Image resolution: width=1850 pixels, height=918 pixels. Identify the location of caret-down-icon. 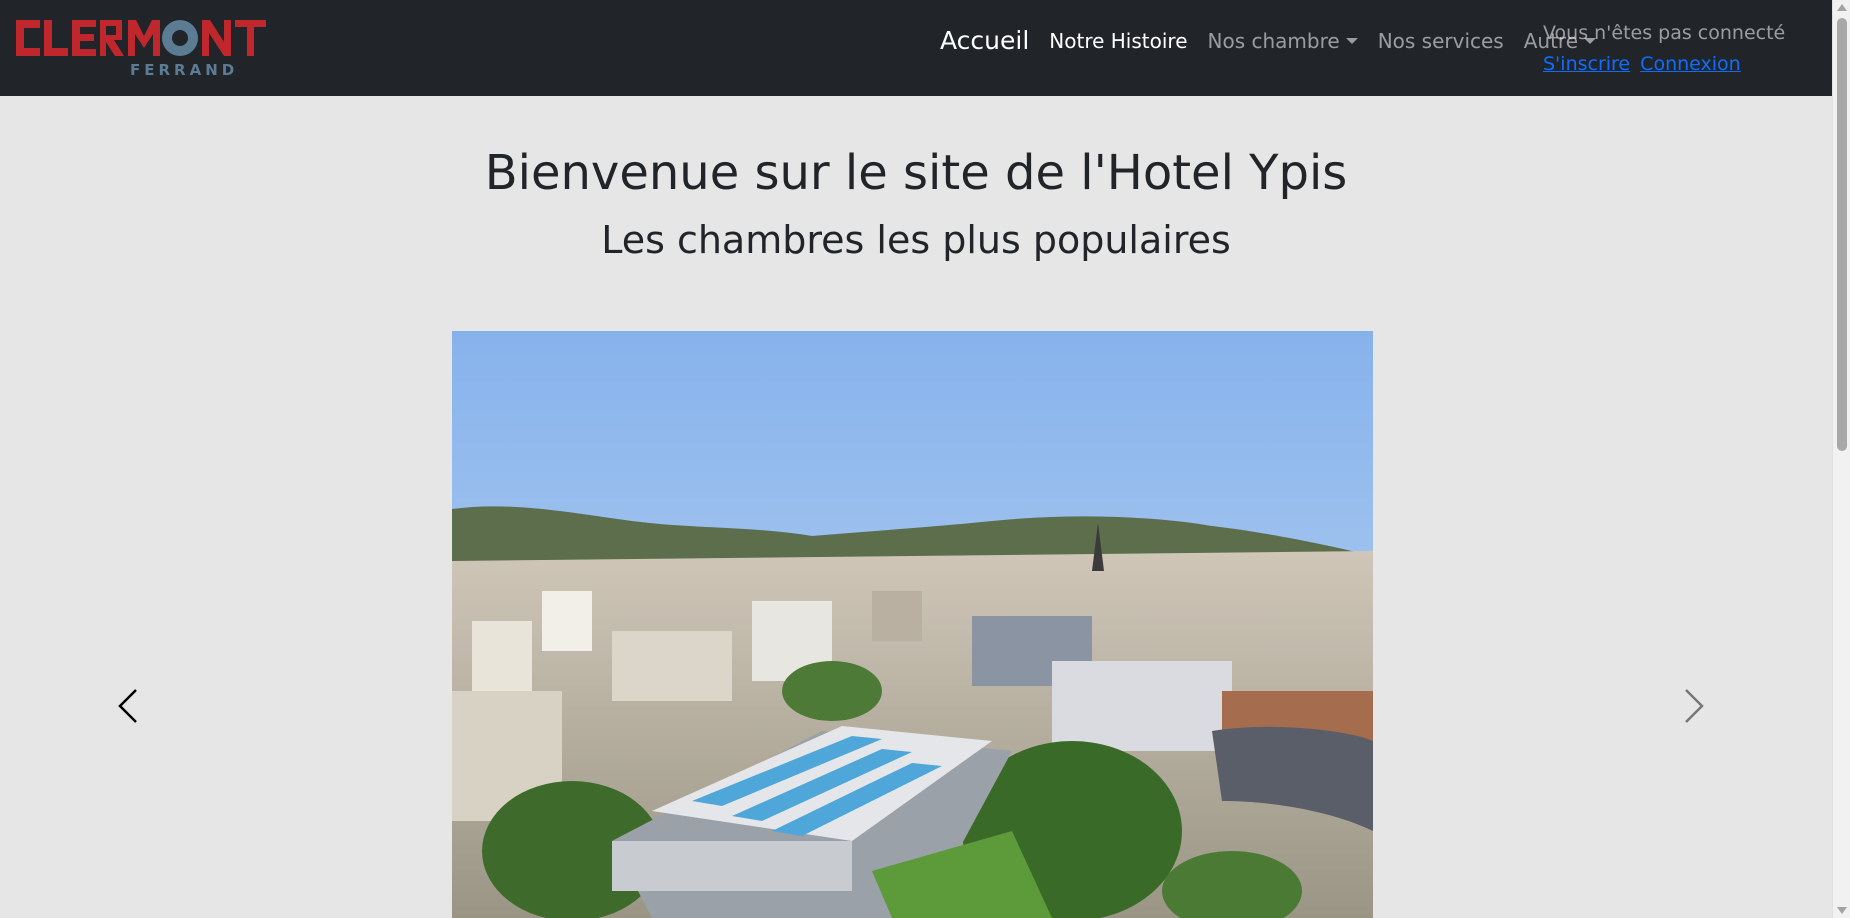
(1351, 40).